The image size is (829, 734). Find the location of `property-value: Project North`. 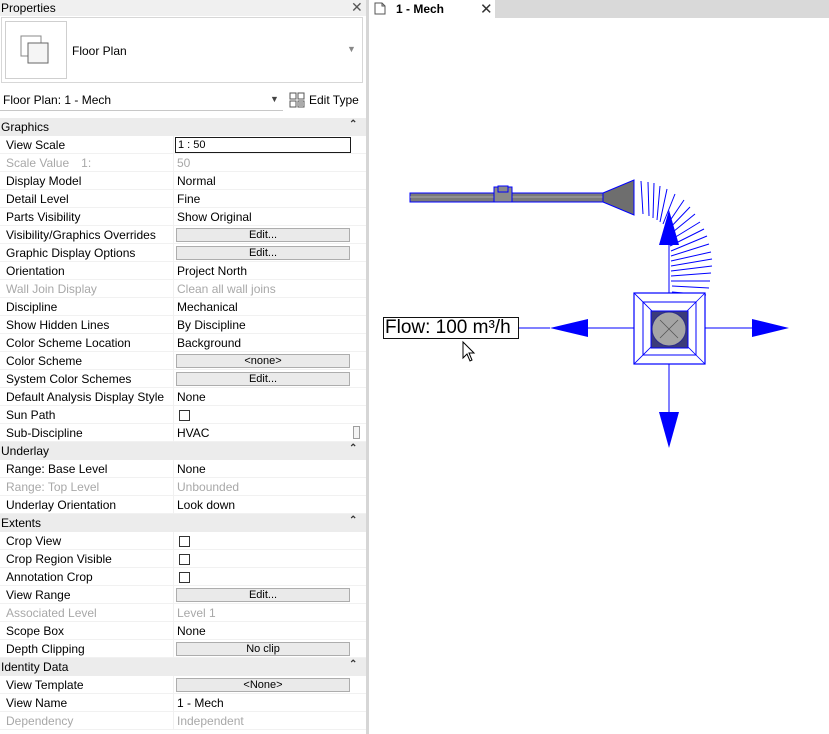

property-value: Project North is located at coordinates (212, 271).